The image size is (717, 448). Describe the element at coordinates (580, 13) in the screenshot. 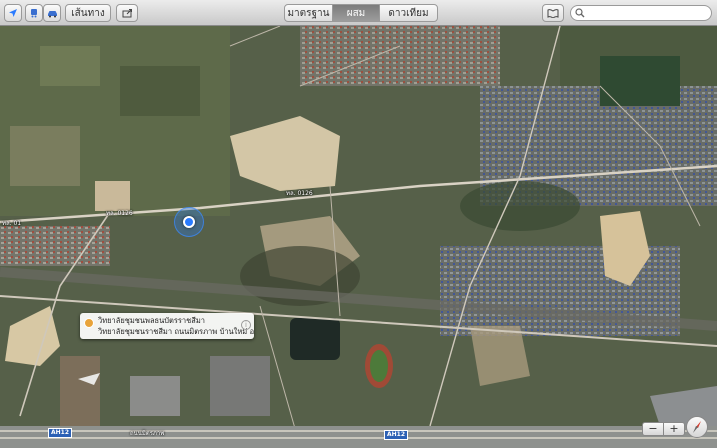

I see `search-icon` at that location.